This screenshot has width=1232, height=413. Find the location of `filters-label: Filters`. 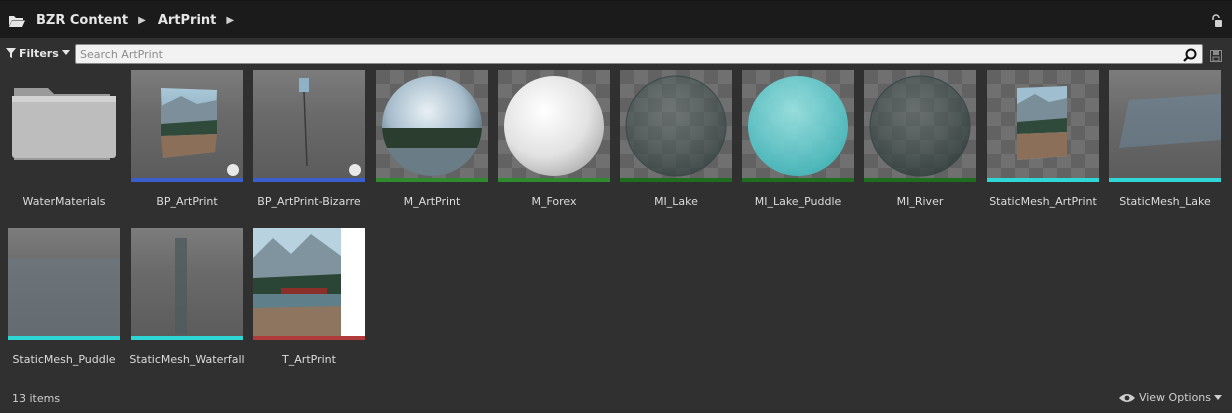

filters-label: Filters is located at coordinates (39, 53).